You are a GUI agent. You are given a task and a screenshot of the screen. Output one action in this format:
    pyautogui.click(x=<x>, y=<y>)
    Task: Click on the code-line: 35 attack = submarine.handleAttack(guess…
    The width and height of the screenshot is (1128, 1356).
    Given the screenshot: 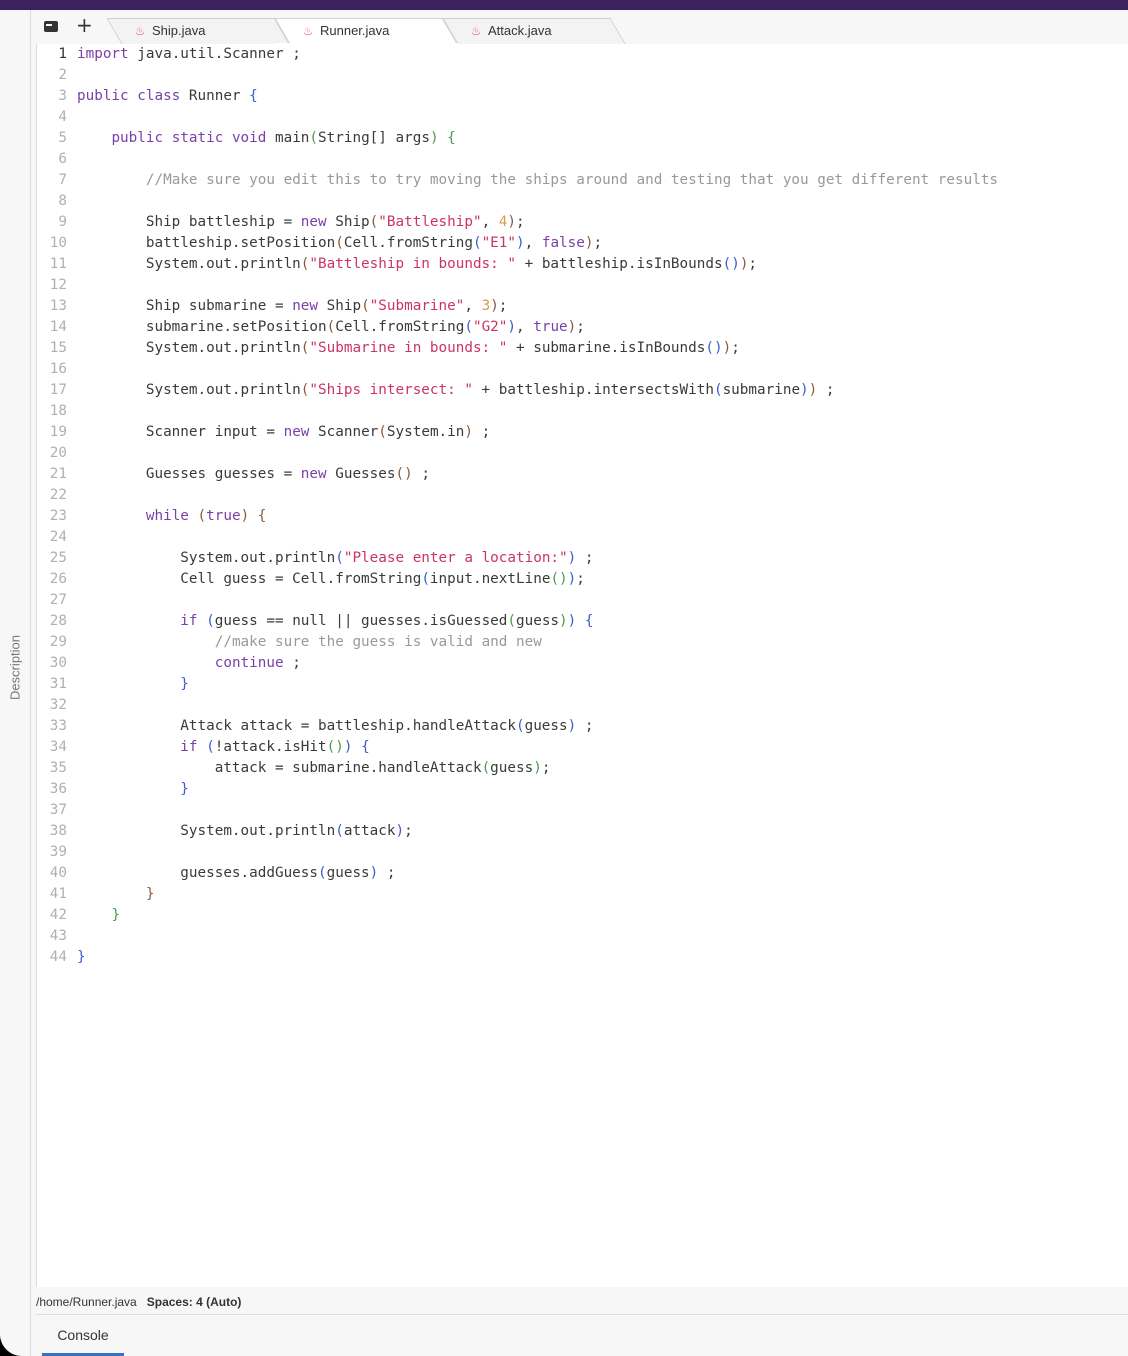 What is the action you would take?
    pyautogui.click(x=517, y=768)
    